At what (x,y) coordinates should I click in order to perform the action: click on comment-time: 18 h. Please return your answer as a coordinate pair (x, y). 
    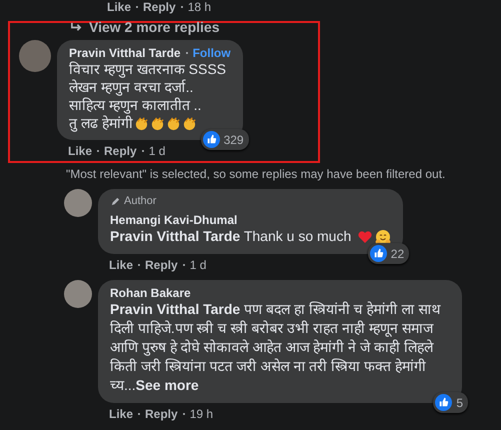
    Looking at the image, I should click on (200, 6).